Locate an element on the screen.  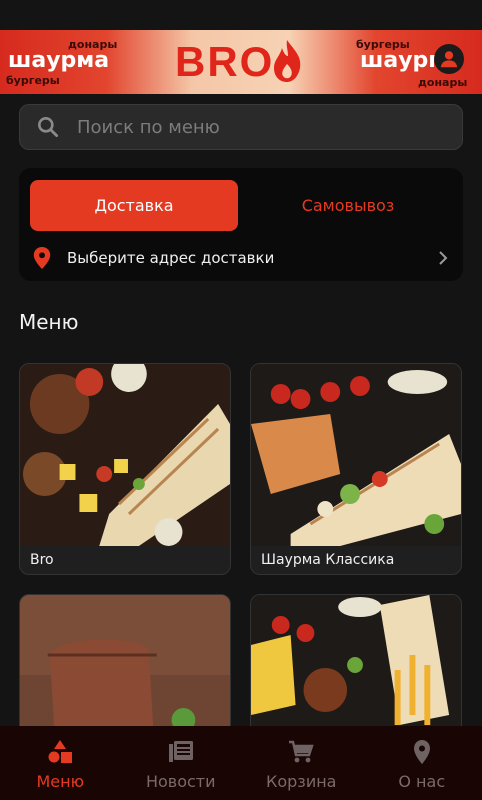
address-prompt: Выберите адрес доставки is located at coordinates (171, 258).